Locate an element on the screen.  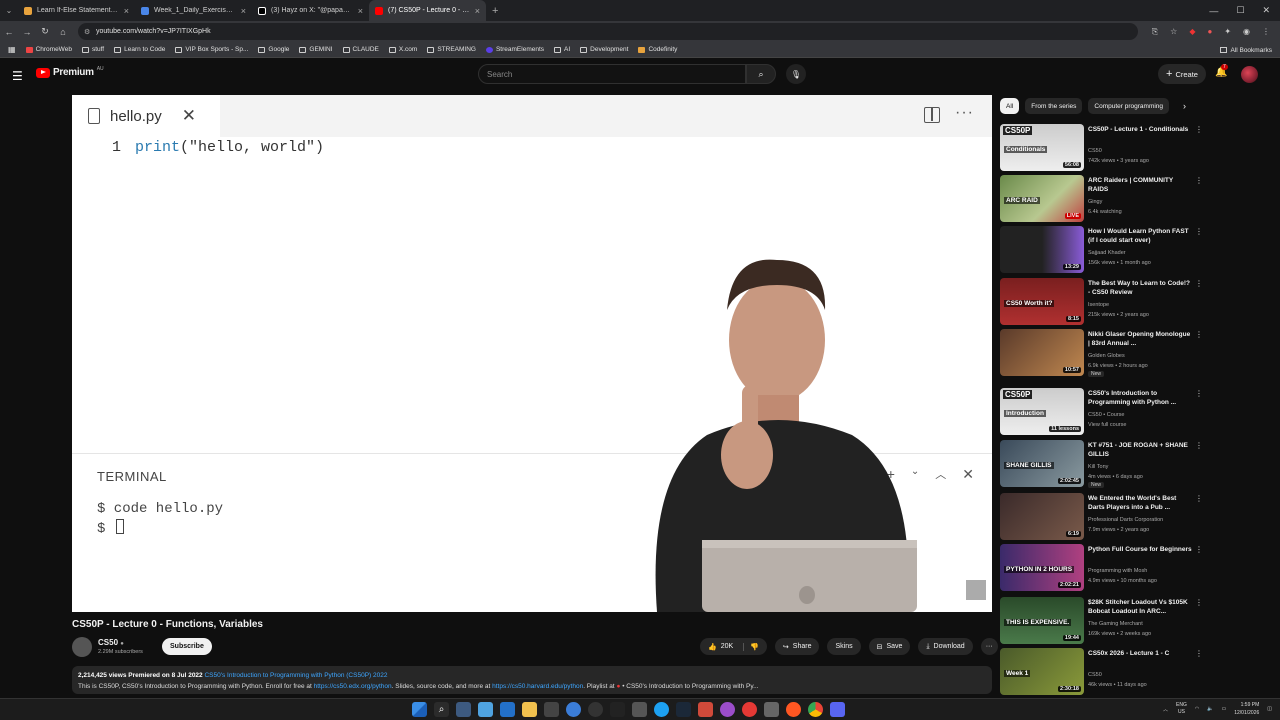
recommendation-channel: Sajjaad Khader is located at coordinates (1107, 253).